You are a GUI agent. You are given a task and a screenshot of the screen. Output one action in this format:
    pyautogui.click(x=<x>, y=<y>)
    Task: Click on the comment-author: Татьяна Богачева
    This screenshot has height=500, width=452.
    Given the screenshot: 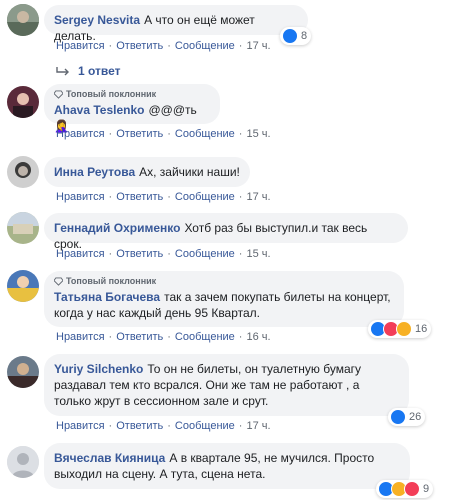 What is the action you would take?
    pyautogui.click(x=107, y=297)
    